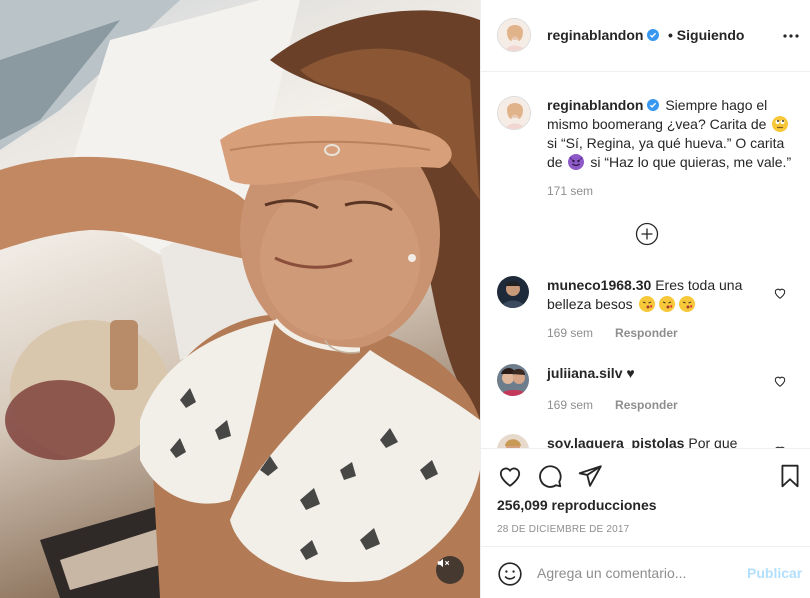  Describe the element at coordinates (790, 476) in the screenshot. I see `bookmark-icon` at that location.